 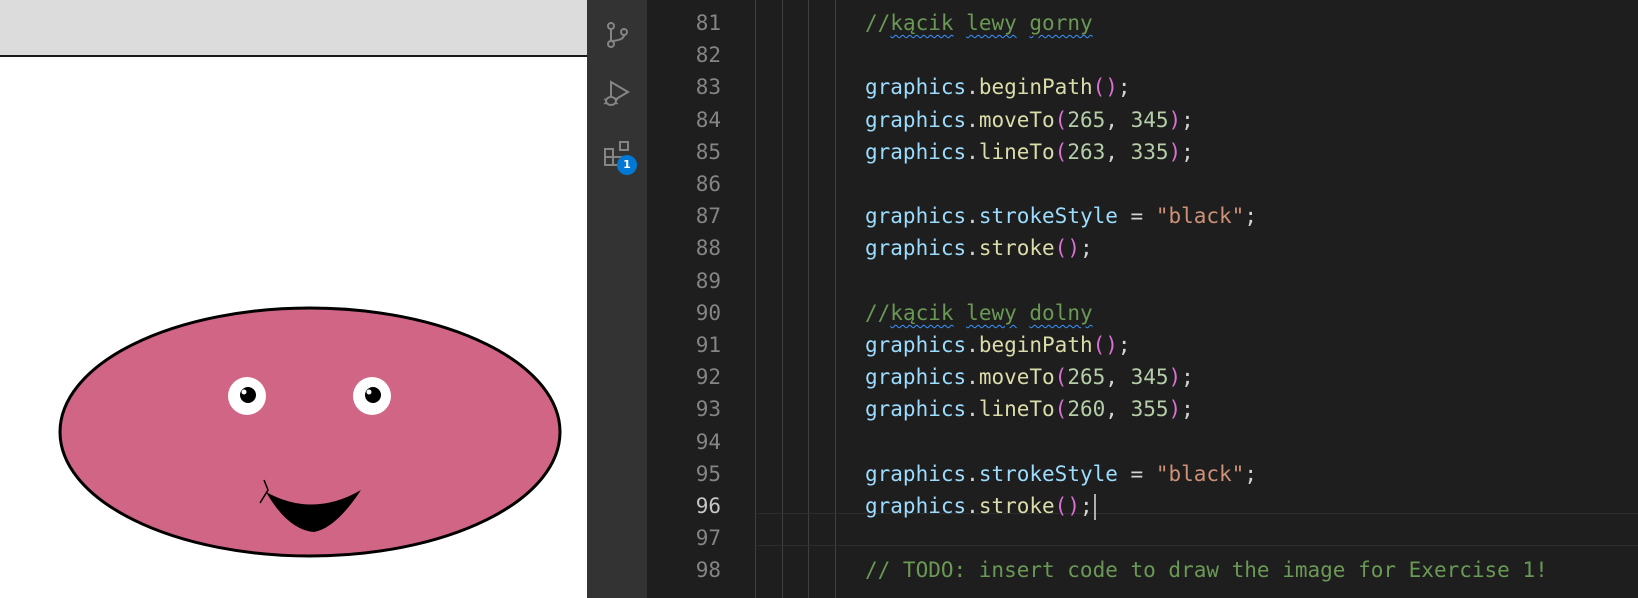 What do you see at coordinates (1016, 377) in the screenshot?
I see `method-name: moveTo` at bounding box center [1016, 377].